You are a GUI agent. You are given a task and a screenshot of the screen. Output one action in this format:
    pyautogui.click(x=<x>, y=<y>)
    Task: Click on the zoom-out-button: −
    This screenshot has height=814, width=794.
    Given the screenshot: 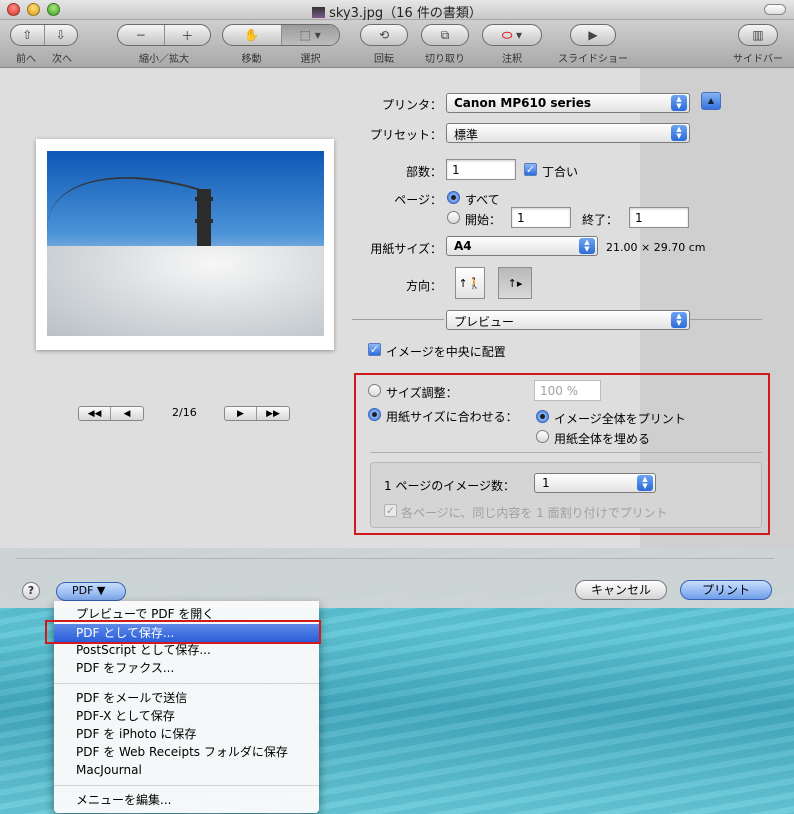 What is the action you would take?
    pyautogui.click(x=141, y=35)
    